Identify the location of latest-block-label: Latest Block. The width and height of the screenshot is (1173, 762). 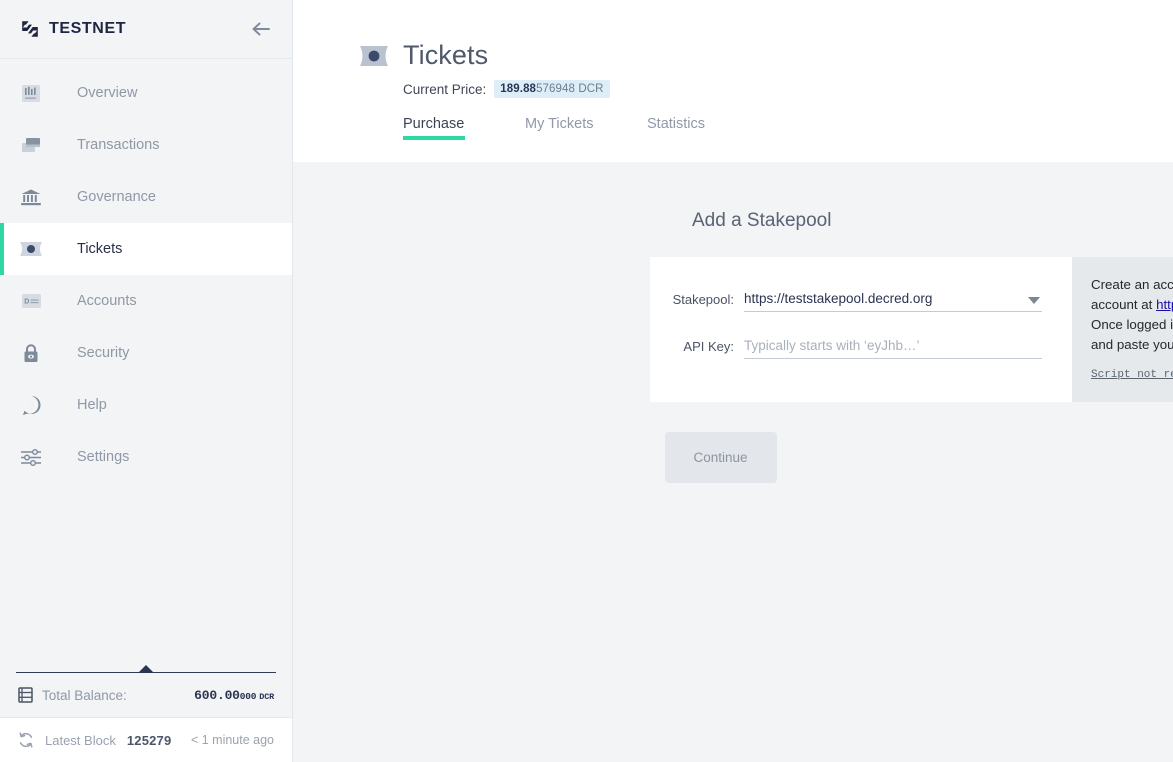
(80, 740).